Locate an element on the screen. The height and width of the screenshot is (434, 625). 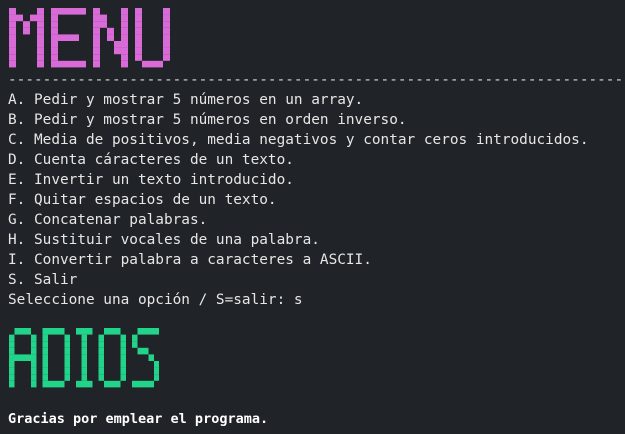
menu-item-s: S. Salir is located at coordinates (43, 280).